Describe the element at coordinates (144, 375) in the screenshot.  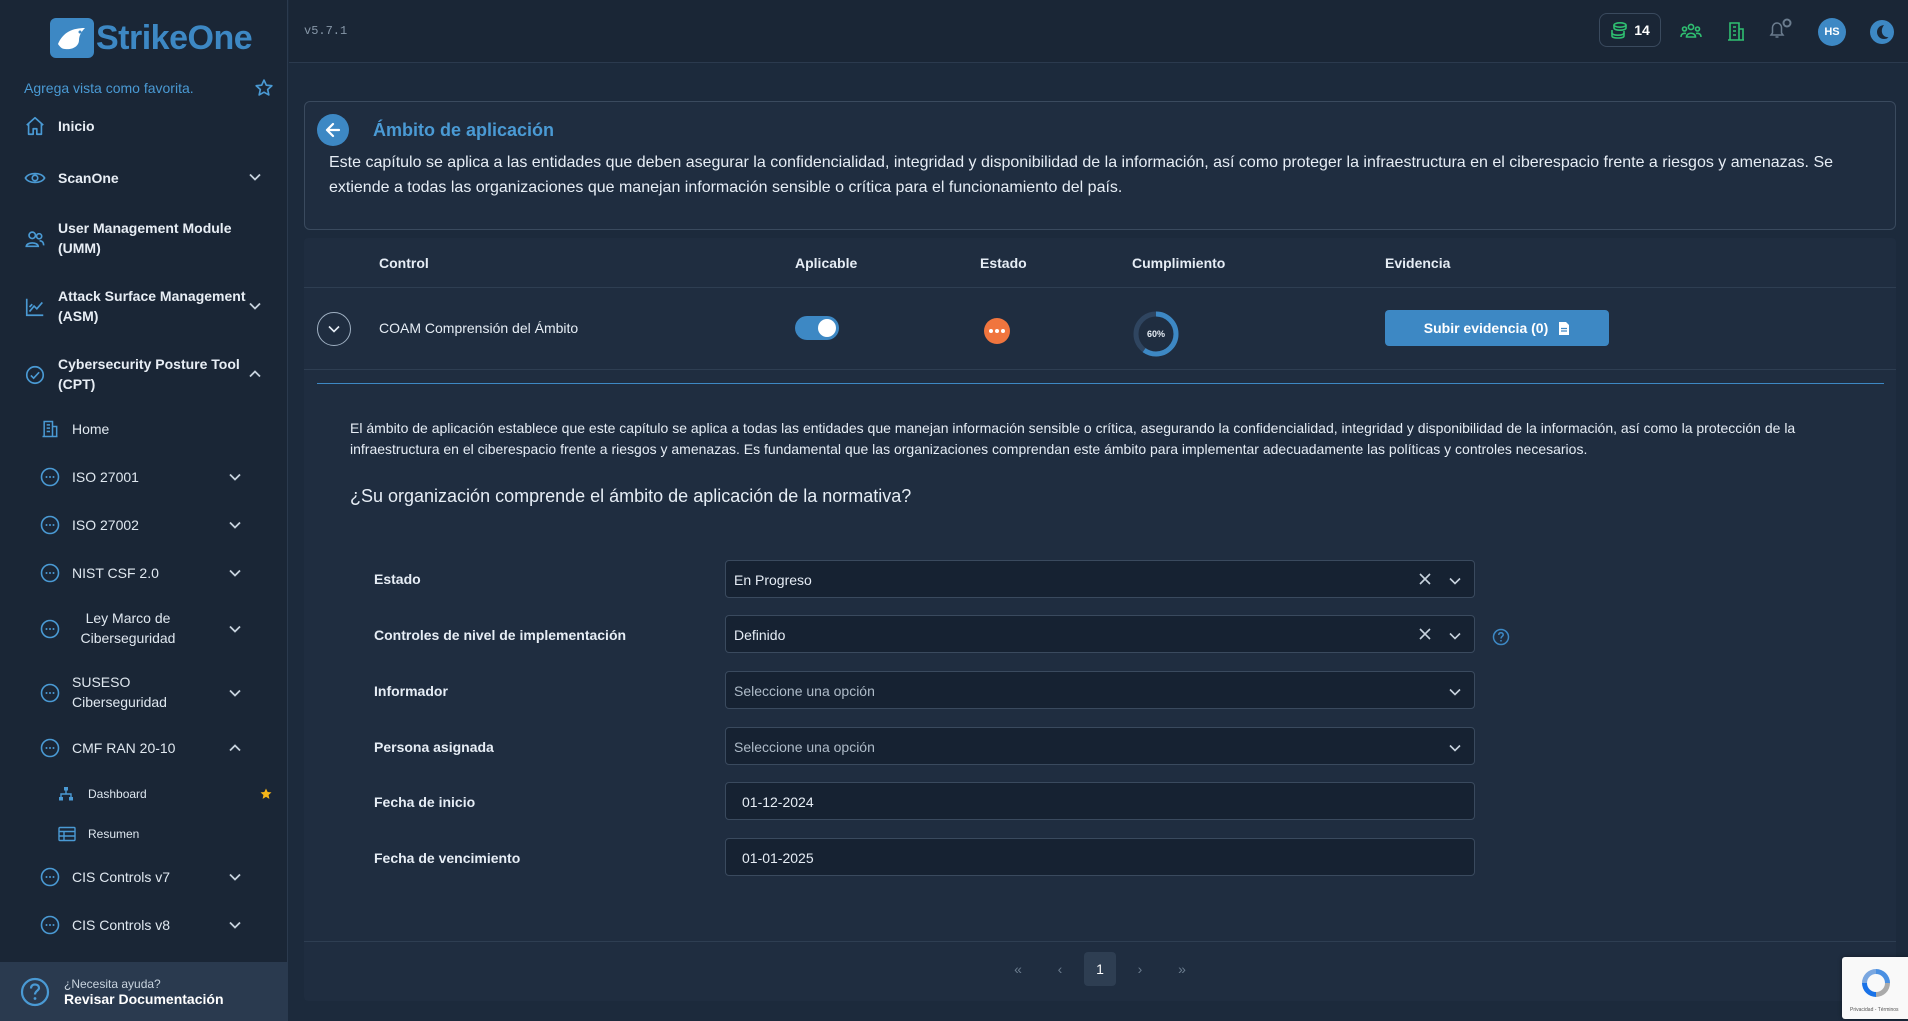
I see `sidebar-item-cpt: Cybersecurity Posture Tool (CPT)` at that location.